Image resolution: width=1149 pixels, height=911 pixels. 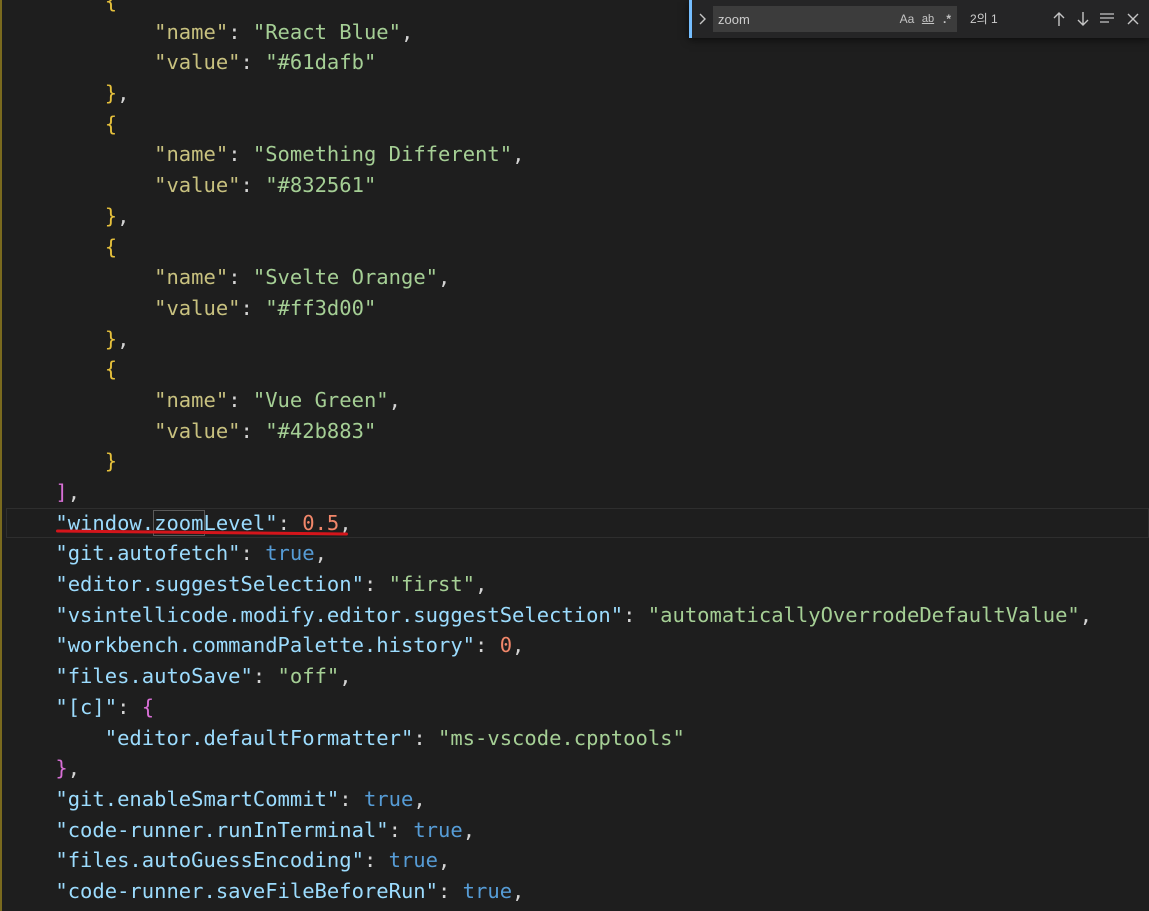 What do you see at coordinates (222, 829) in the screenshot?
I see `code-token: "code-runner.runInTerminal"` at bounding box center [222, 829].